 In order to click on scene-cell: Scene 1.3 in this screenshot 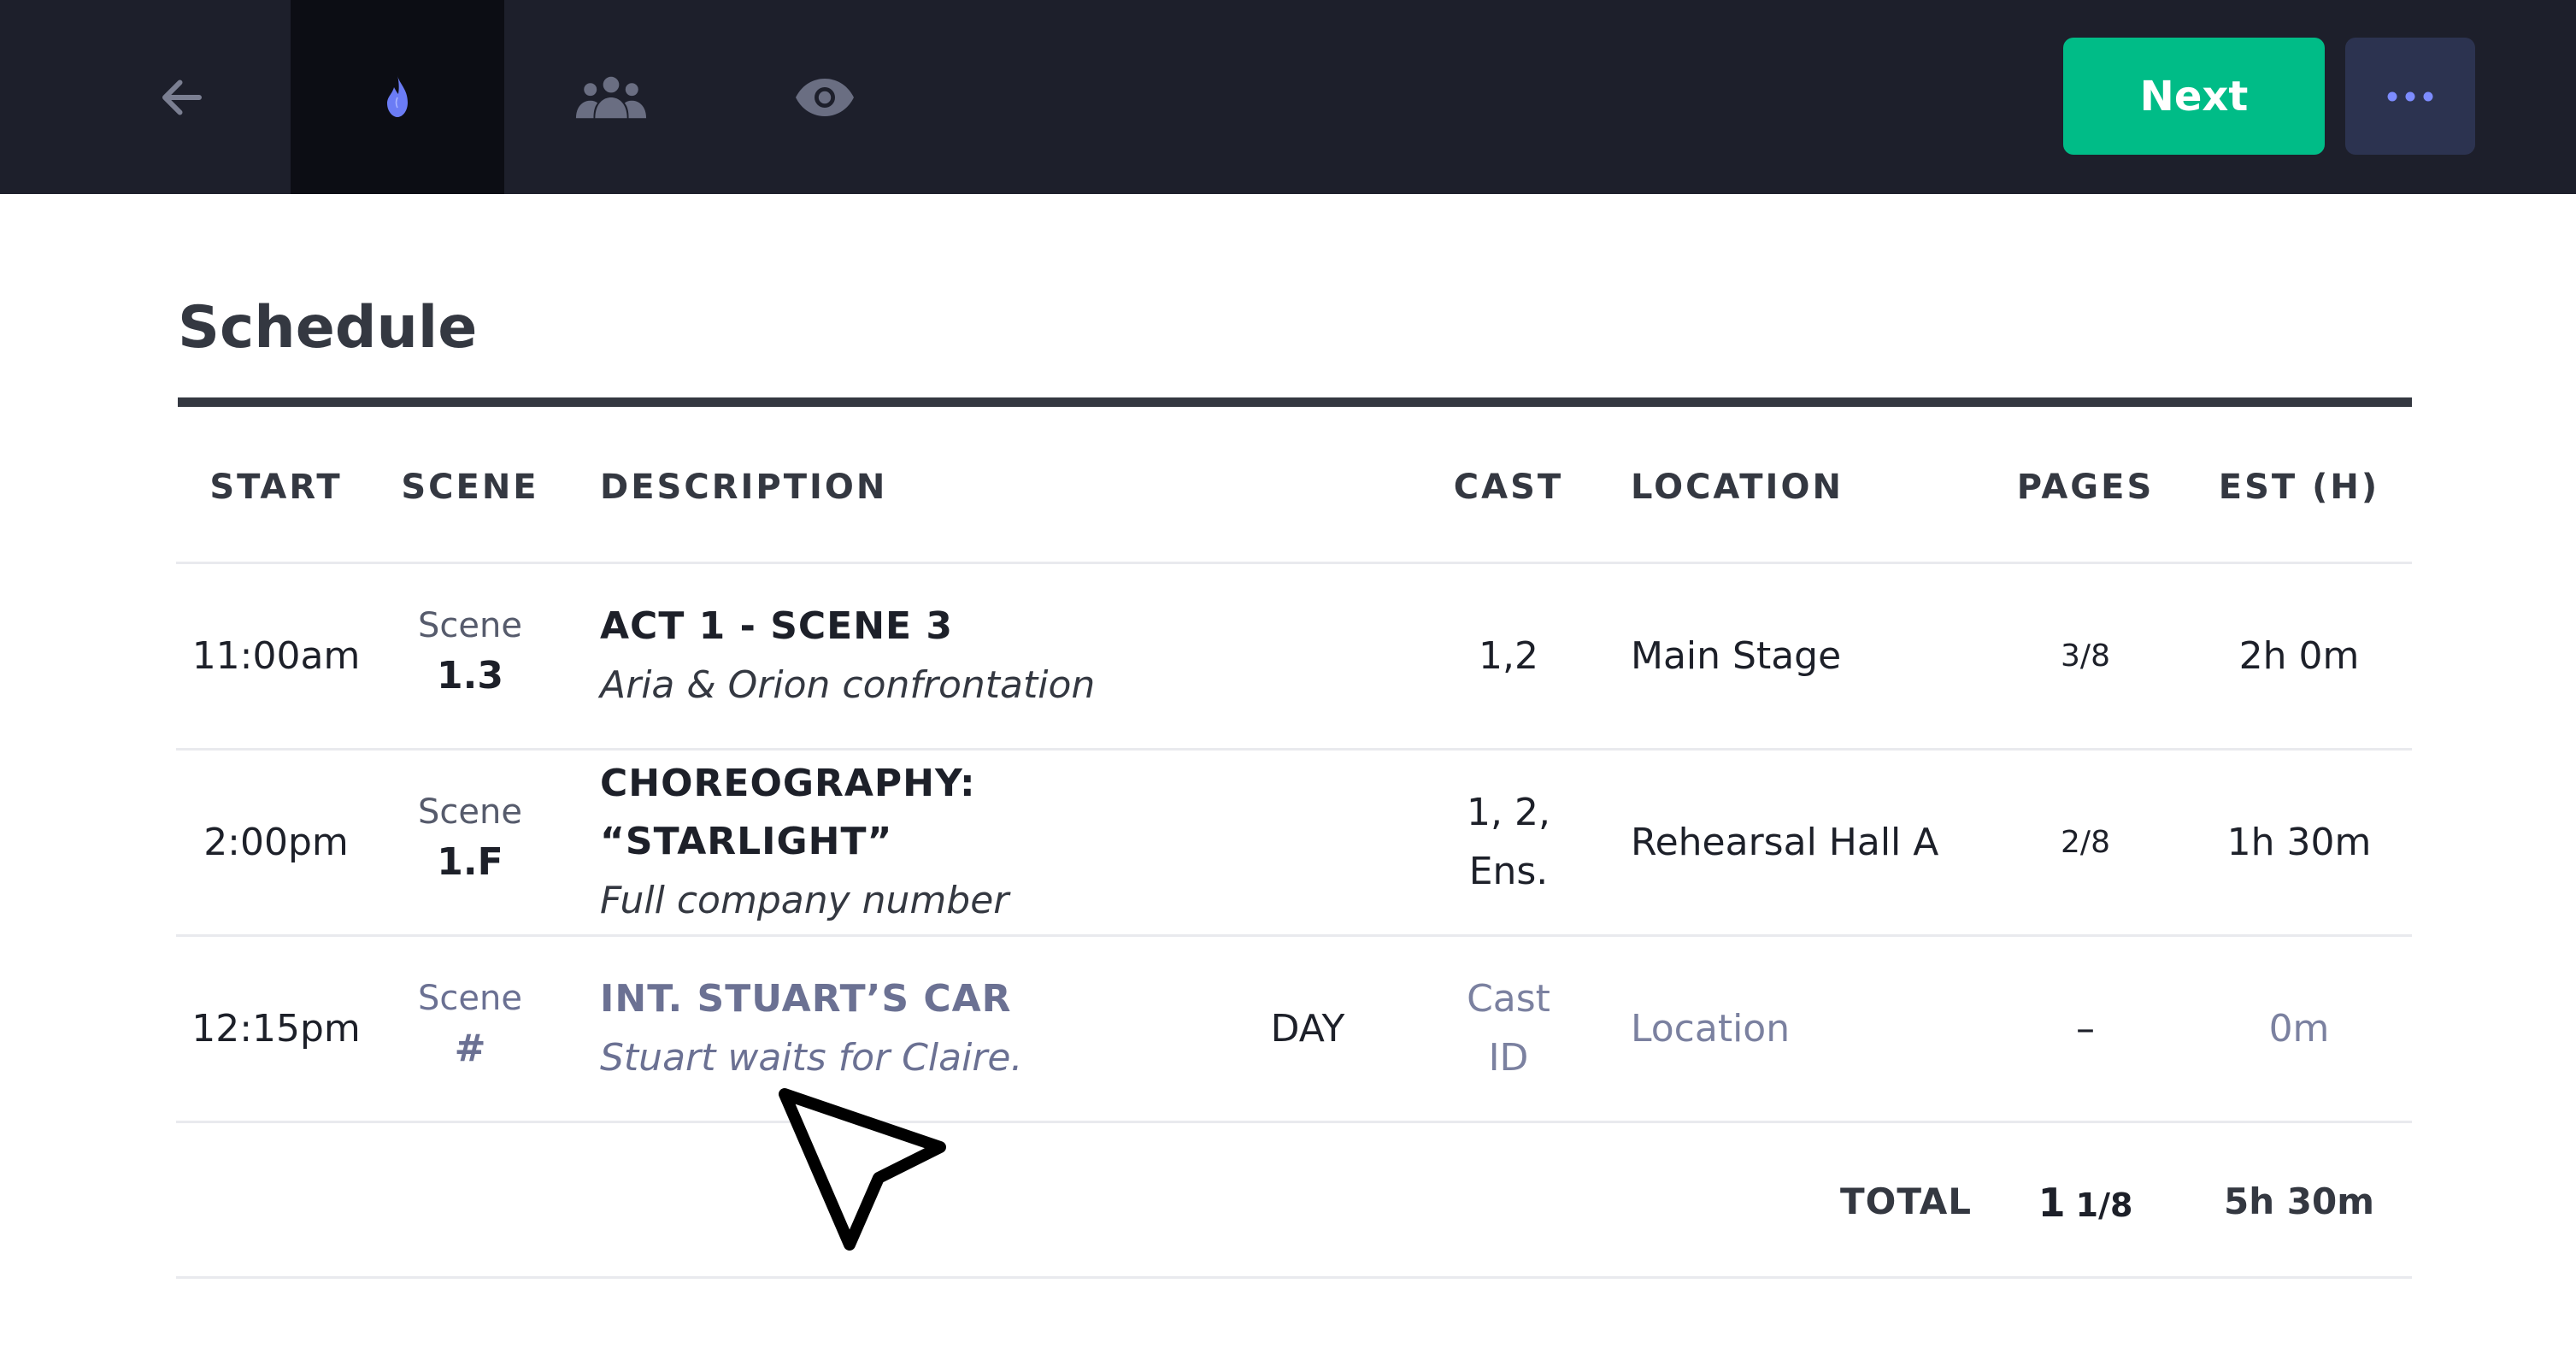, I will do `click(470, 656)`.